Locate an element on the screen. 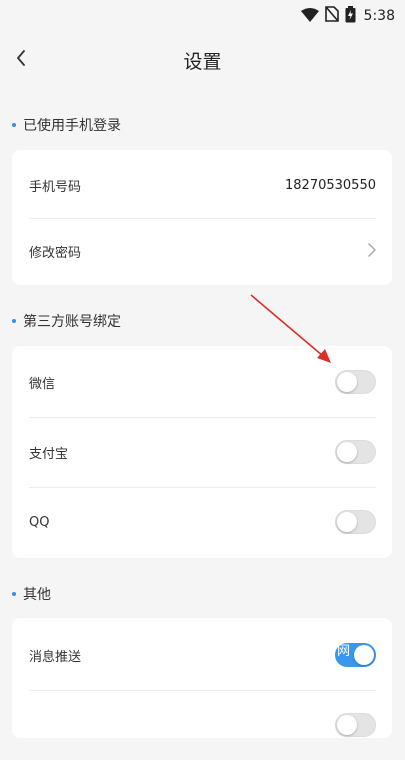 Image resolution: width=405 pixels, height=760 pixels. status-icons: 5:38 is located at coordinates (347, 16).